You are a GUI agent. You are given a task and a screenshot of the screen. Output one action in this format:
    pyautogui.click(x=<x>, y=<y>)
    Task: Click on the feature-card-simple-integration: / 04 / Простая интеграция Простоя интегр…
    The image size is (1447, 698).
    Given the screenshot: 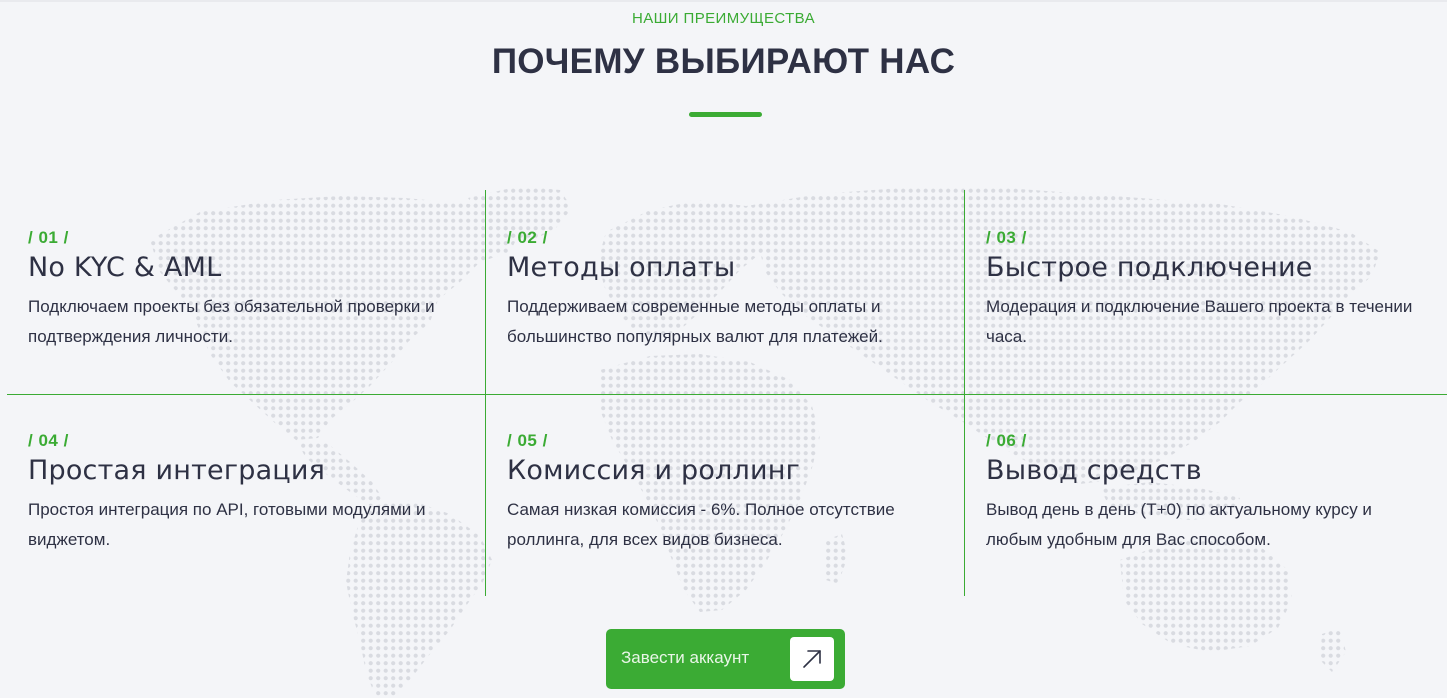 What is the action you would take?
    pyautogui.click(x=248, y=493)
    